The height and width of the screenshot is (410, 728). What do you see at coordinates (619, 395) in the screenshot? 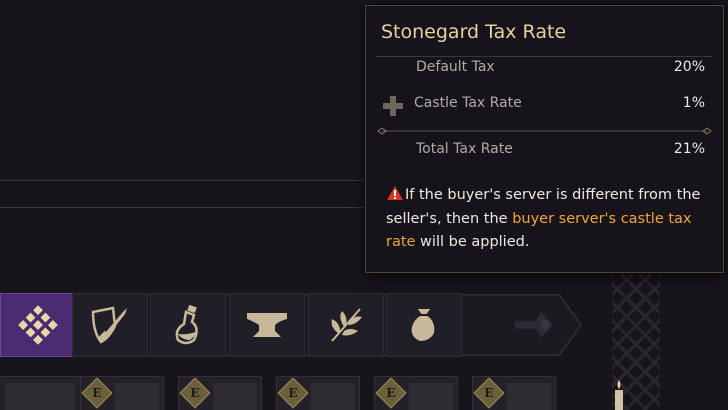
I see `candle-icon` at bounding box center [619, 395].